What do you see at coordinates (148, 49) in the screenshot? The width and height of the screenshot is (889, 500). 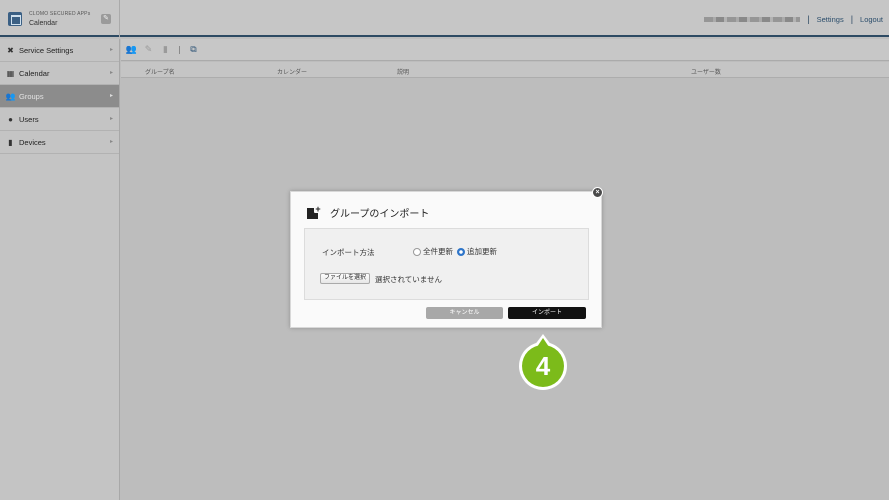 I see `edit-icon: ✎` at bounding box center [148, 49].